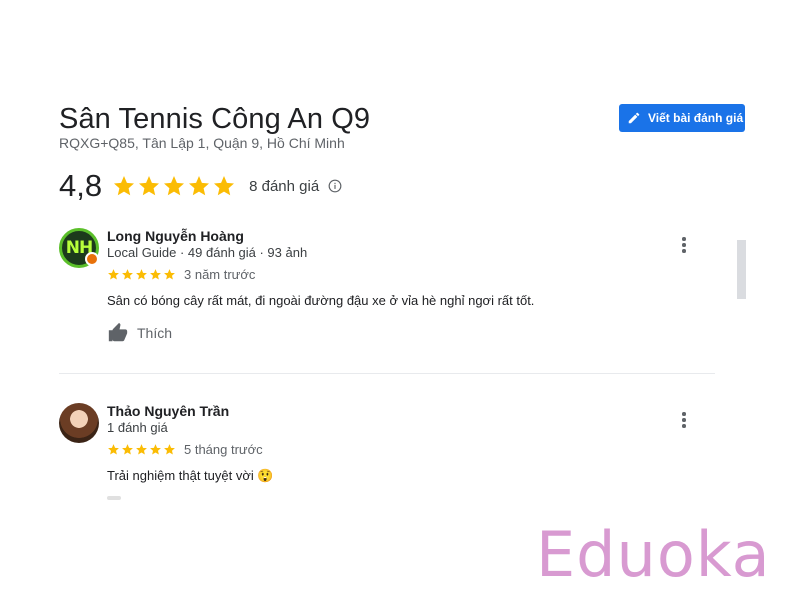 The width and height of the screenshot is (800, 600). What do you see at coordinates (220, 274) in the screenshot?
I see `review-time: 3 năm trước` at bounding box center [220, 274].